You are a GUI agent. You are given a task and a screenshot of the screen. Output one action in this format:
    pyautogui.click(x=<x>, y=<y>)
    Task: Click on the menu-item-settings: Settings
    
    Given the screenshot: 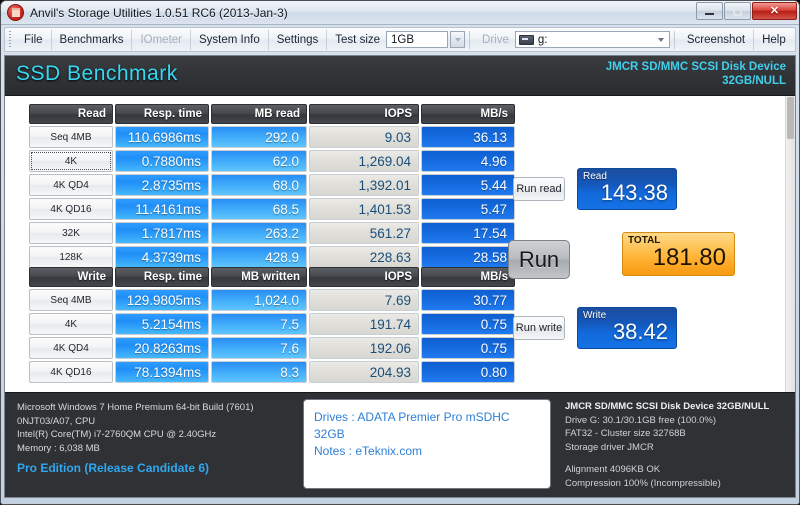 What is the action you would take?
    pyautogui.click(x=298, y=39)
    